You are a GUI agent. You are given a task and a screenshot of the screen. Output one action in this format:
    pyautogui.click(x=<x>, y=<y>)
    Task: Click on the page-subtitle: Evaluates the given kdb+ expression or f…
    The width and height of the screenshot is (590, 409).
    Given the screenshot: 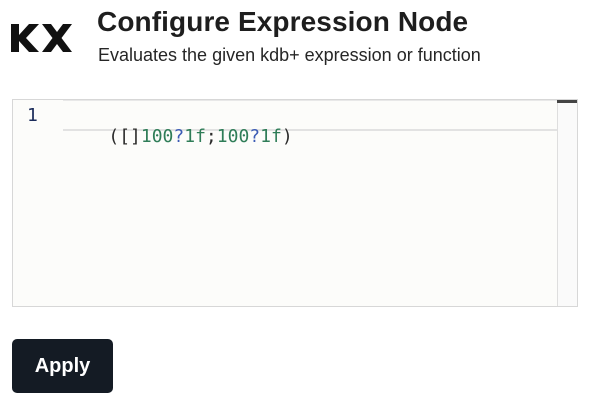 What is the action you would take?
    pyautogui.click(x=289, y=55)
    